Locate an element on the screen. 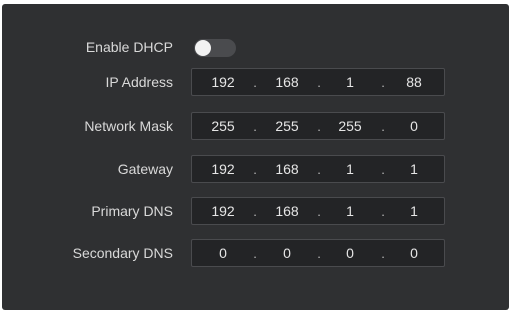 The width and height of the screenshot is (511, 314). network-mask-input: 255 . 255 . 255 . 0 is located at coordinates (318, 126).